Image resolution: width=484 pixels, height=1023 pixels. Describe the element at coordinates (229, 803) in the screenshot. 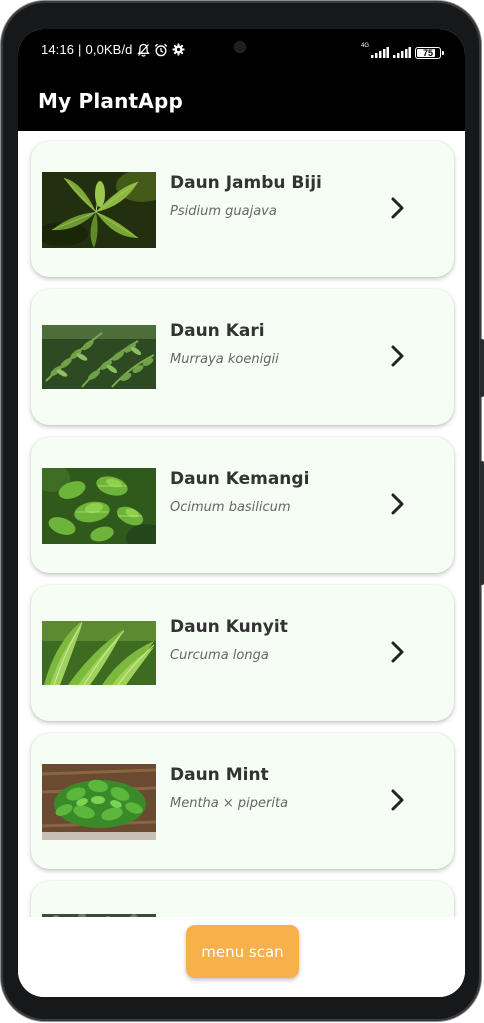

I see `plant-scientific-name: Mentha × piperita` at that location.